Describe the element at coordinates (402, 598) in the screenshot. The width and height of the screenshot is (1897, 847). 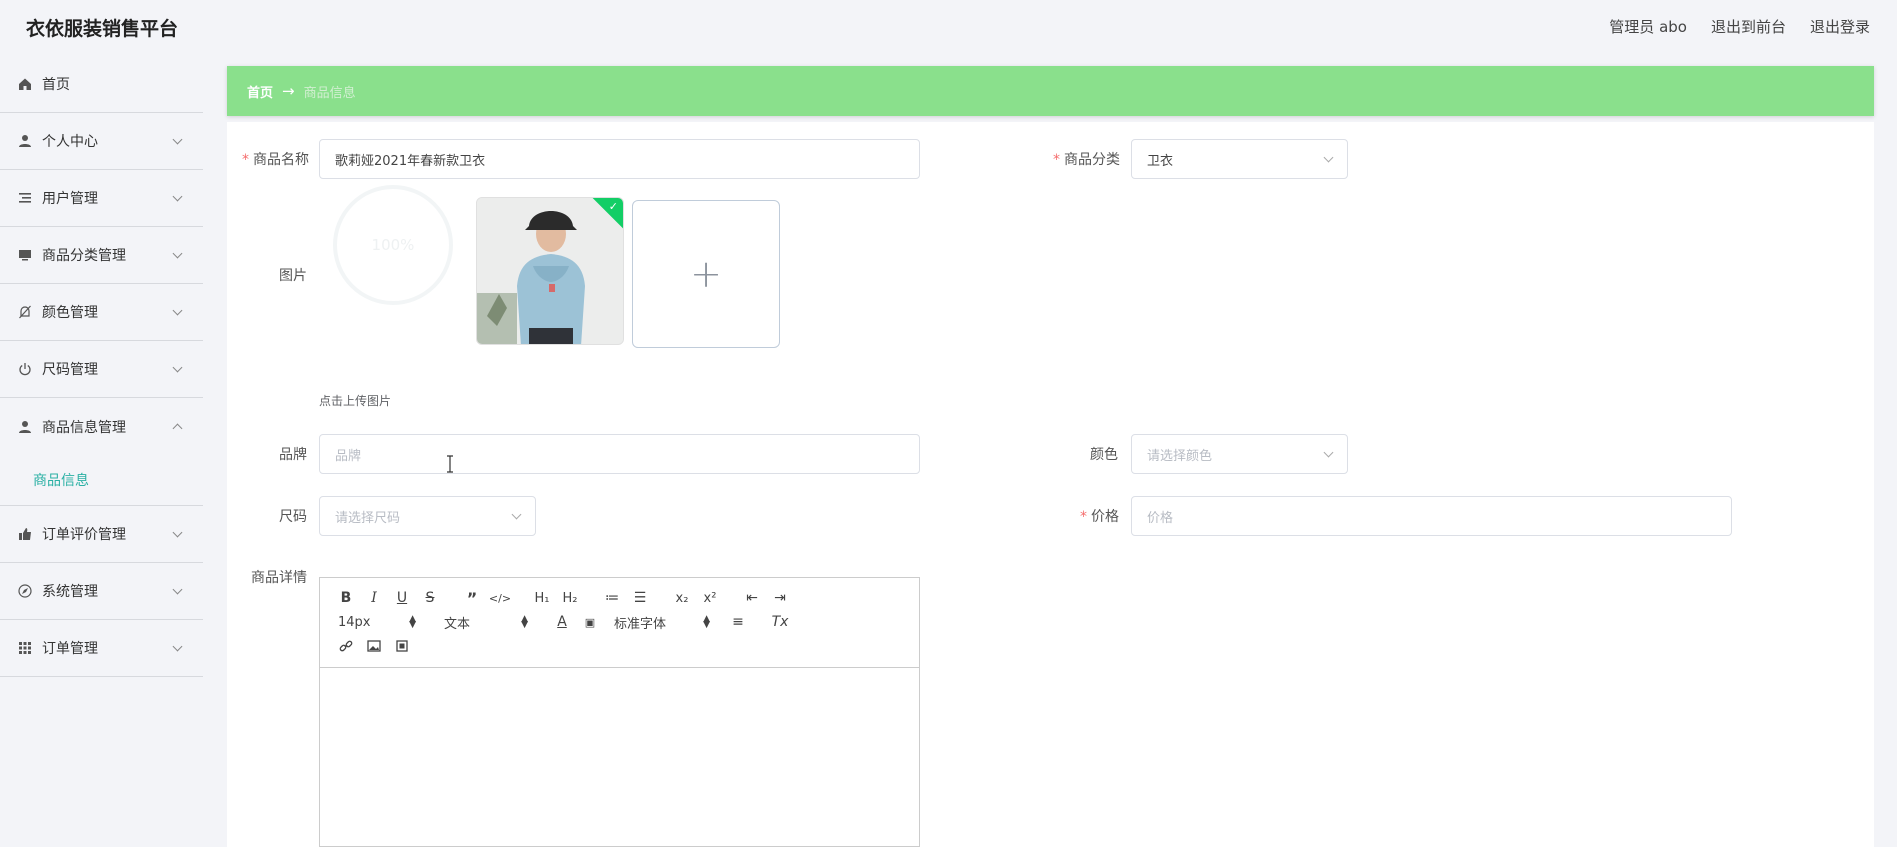
I see `underline-icon: U` at that location.